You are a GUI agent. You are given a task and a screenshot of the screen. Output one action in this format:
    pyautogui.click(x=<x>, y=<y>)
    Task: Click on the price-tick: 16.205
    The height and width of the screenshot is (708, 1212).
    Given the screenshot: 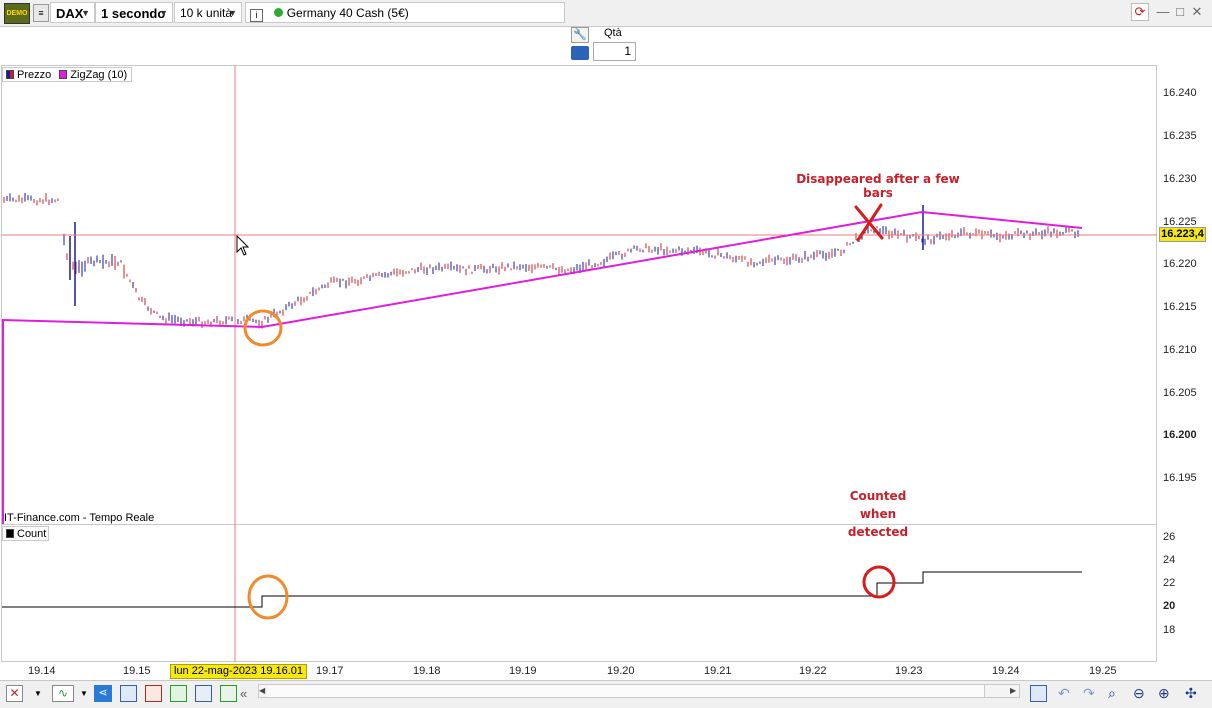 What is the action you would take?
    pyautogui.click(x=1180, y=393)
    